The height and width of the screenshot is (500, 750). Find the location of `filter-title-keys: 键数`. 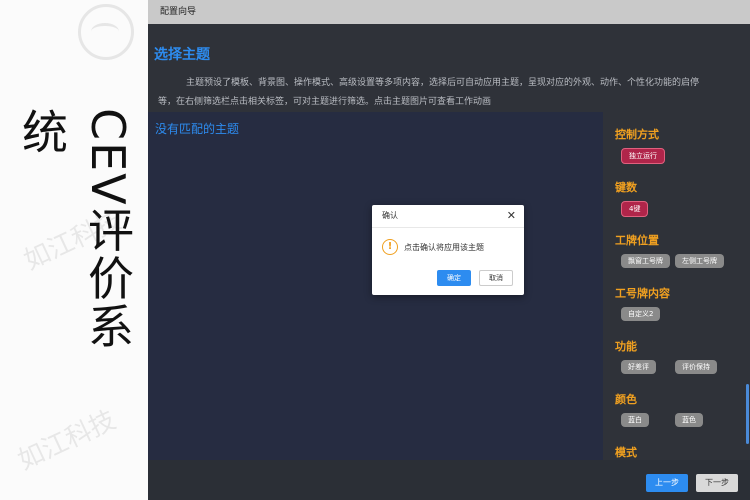

filter-title-keys: 键数 is located at coordinates (626, 187).